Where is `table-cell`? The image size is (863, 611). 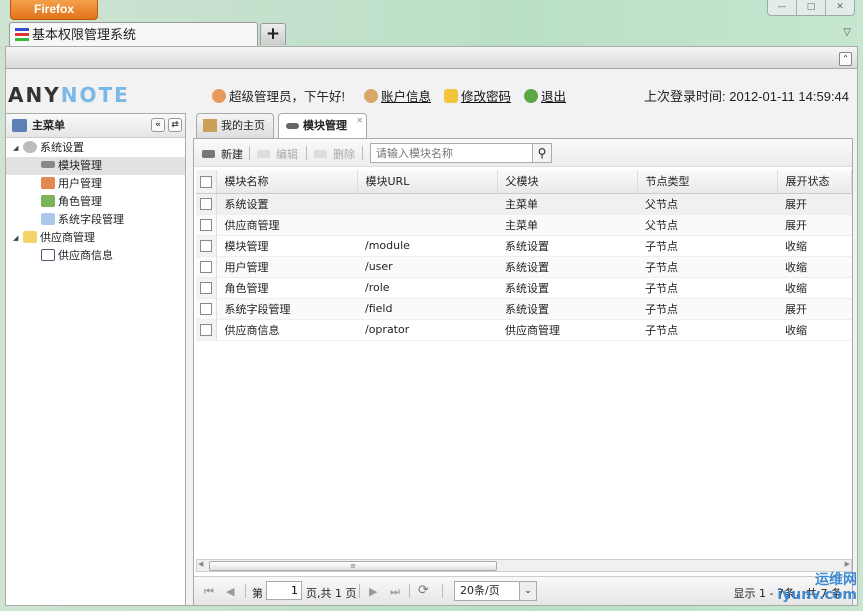 table-cell is located at coordinates (427, 204).